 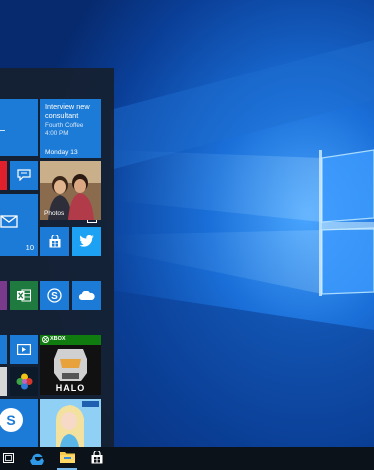 I want to click on file-explorer-button, so click(x=67, y=458).